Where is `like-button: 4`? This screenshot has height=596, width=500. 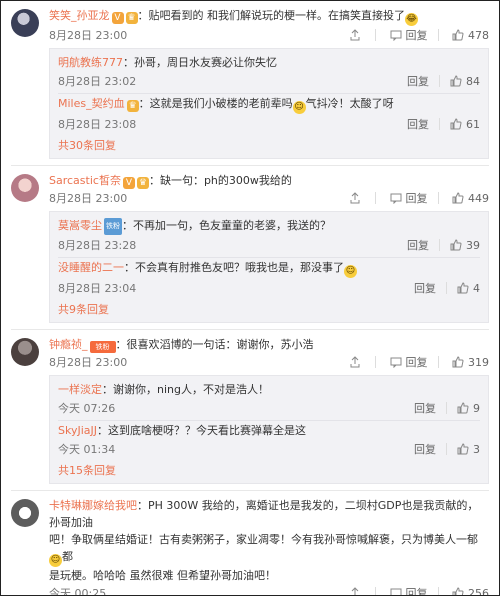
like-button: 4 is located at coordinates (468, 289).